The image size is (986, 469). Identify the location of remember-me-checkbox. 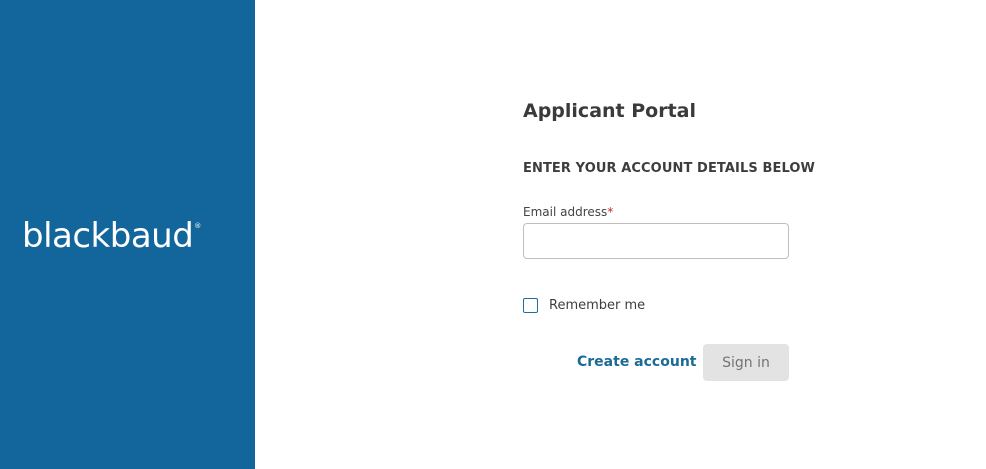
(530, 305).